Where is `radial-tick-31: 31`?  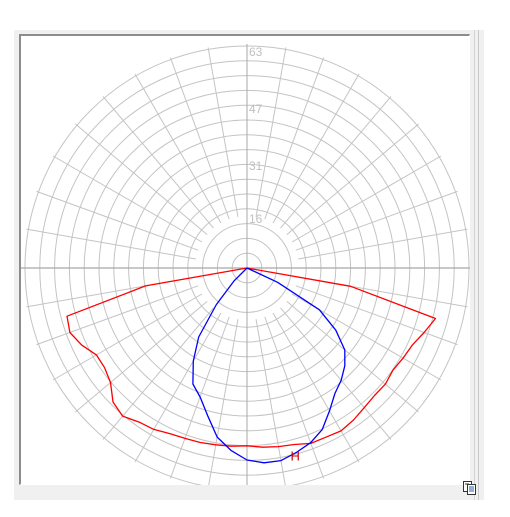 radial-tick-31: 31 is located at coordinates (256, 166).